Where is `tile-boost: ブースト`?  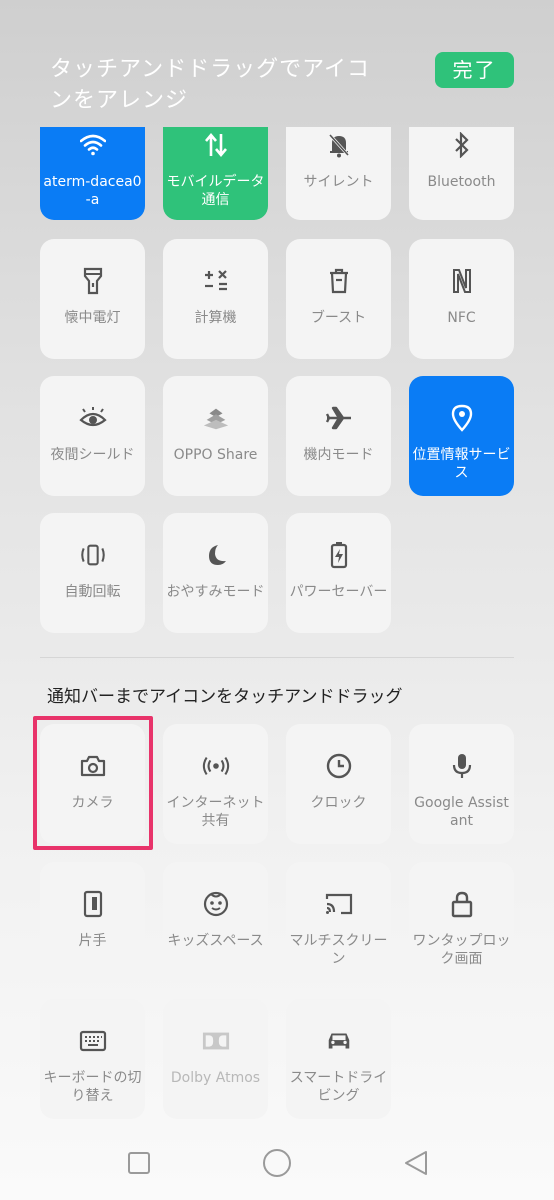 tile-boost: ブースト is located at coordinates (338, 299).